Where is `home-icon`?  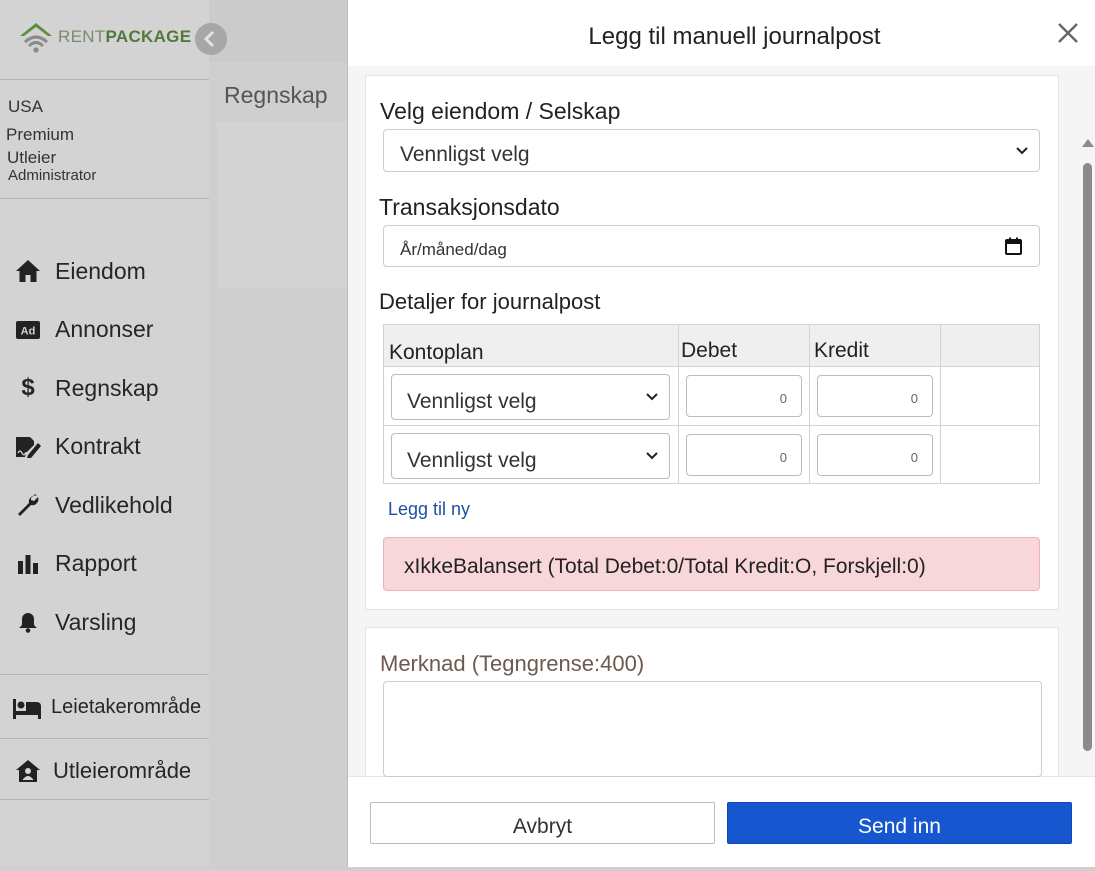 home-icon is located at coordinates (28, 271).